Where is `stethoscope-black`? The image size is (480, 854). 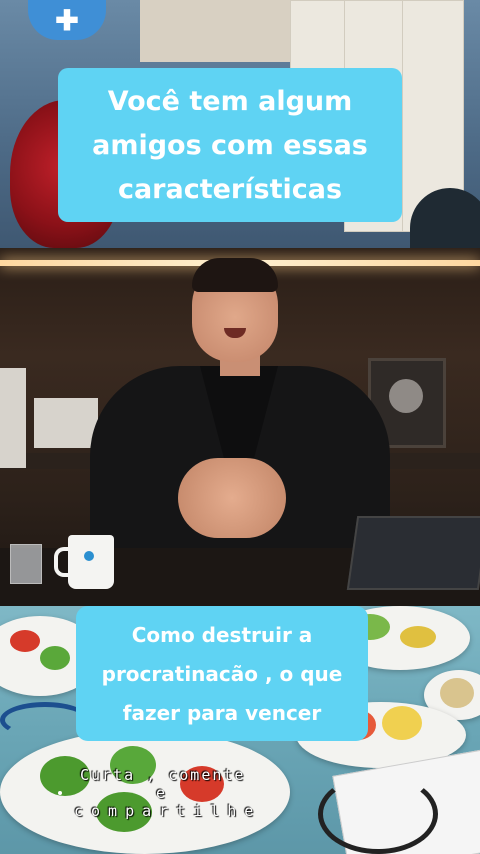
stethoscope-black is located at coordinates (378, 814).